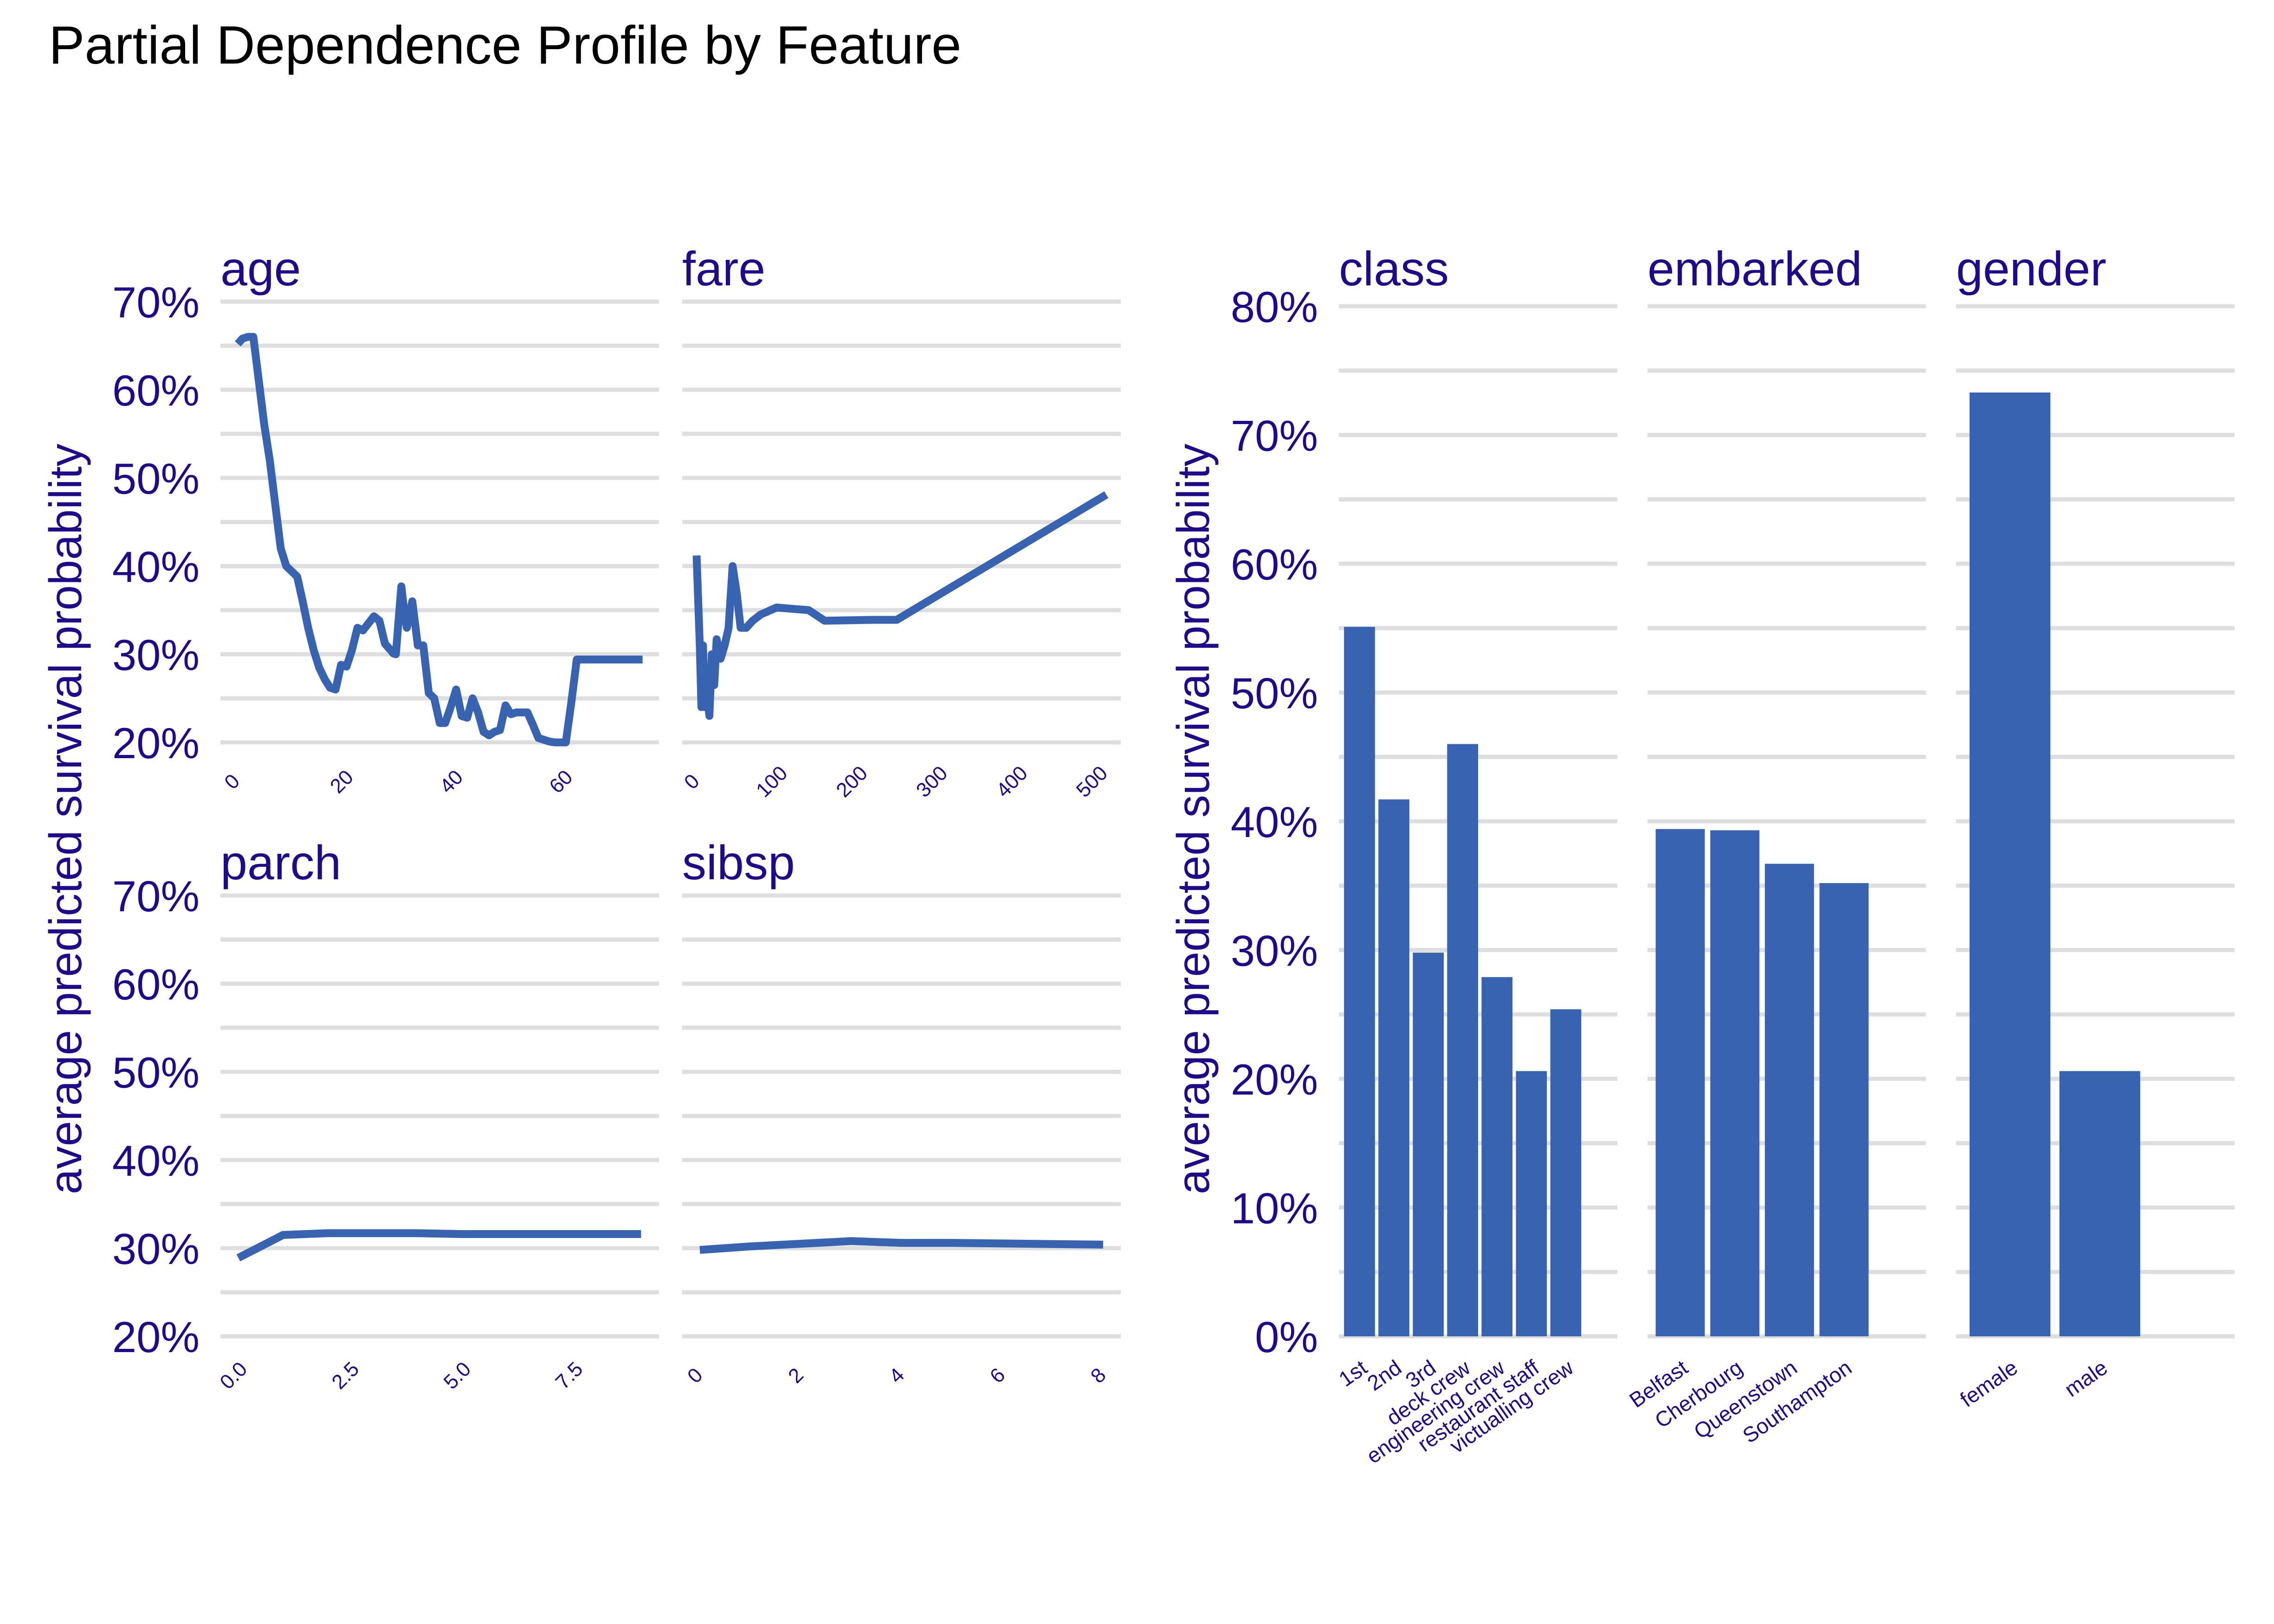 The image size is (2274, 1624). I want to click on x-tick-label: female, so click(1989, 1384).